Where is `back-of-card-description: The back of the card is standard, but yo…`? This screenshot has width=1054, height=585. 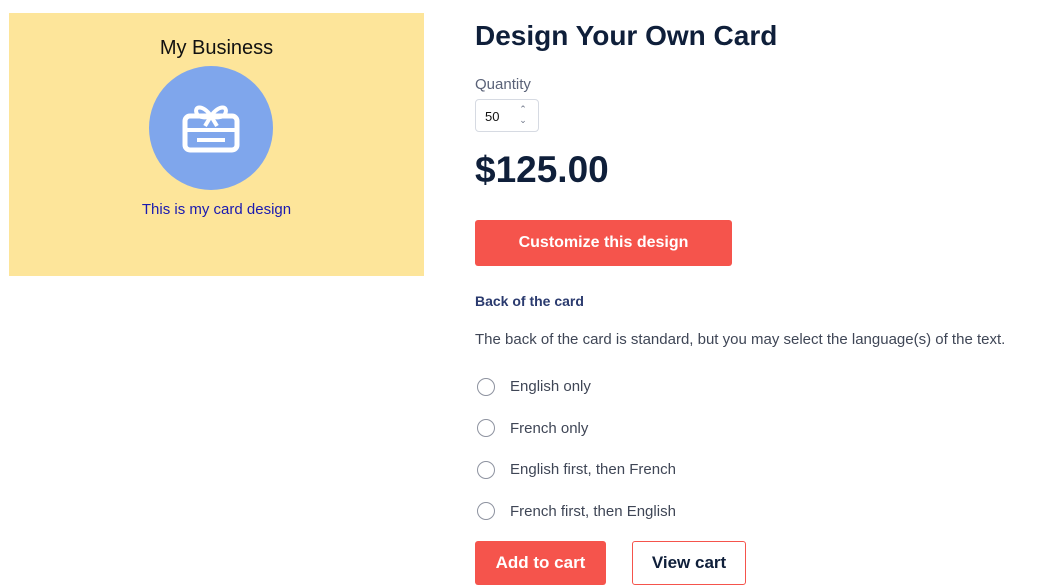
back-of-card-description: The back of the card is standard, but yo… is located at coordinates (740, 339).